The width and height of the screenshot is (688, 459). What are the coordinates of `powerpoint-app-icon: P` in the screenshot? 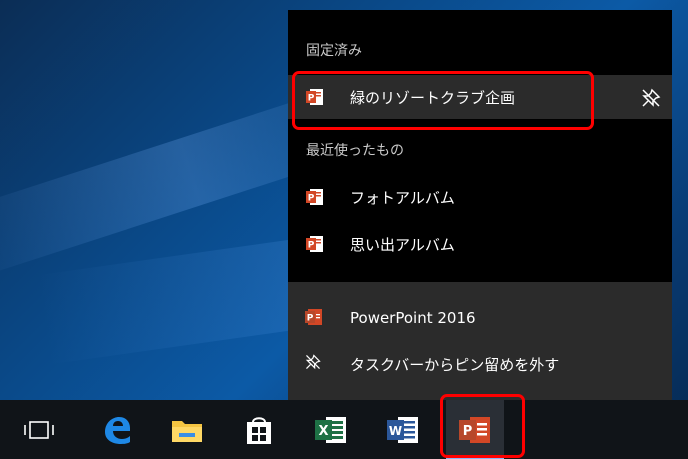 It's located at (313, 317).